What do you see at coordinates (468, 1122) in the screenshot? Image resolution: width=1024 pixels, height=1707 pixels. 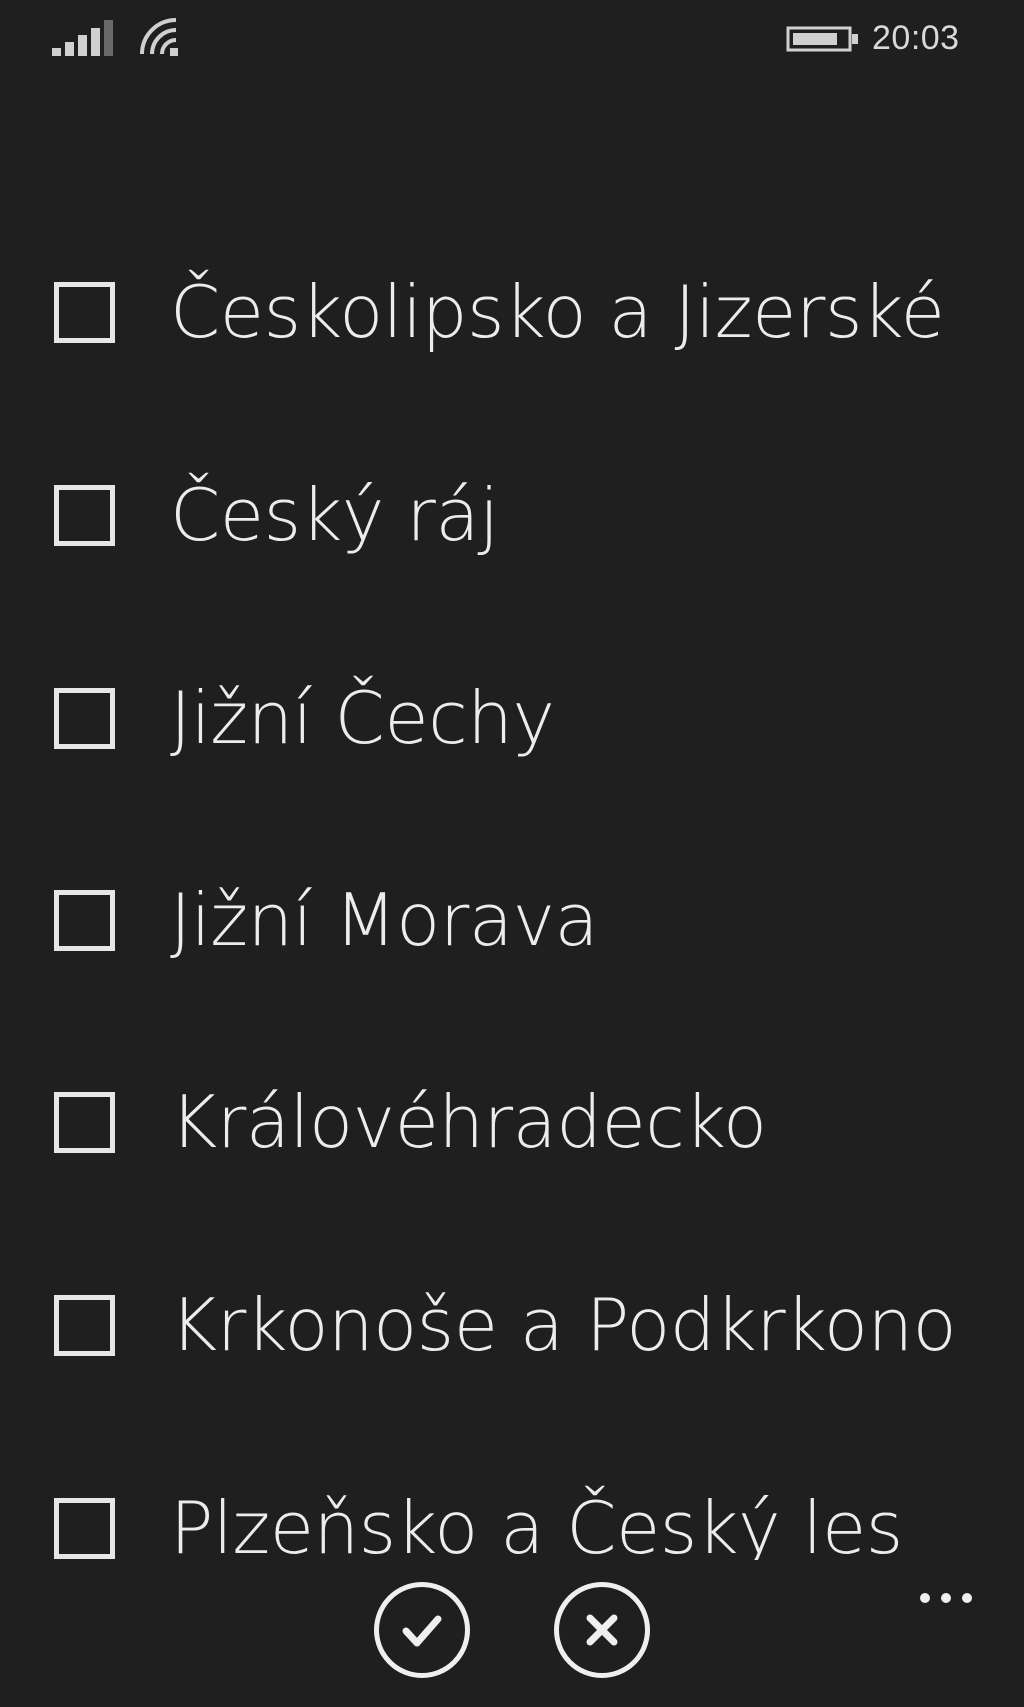 I see `item-label: Královéhradecko` at bounding box center [468, 1122].